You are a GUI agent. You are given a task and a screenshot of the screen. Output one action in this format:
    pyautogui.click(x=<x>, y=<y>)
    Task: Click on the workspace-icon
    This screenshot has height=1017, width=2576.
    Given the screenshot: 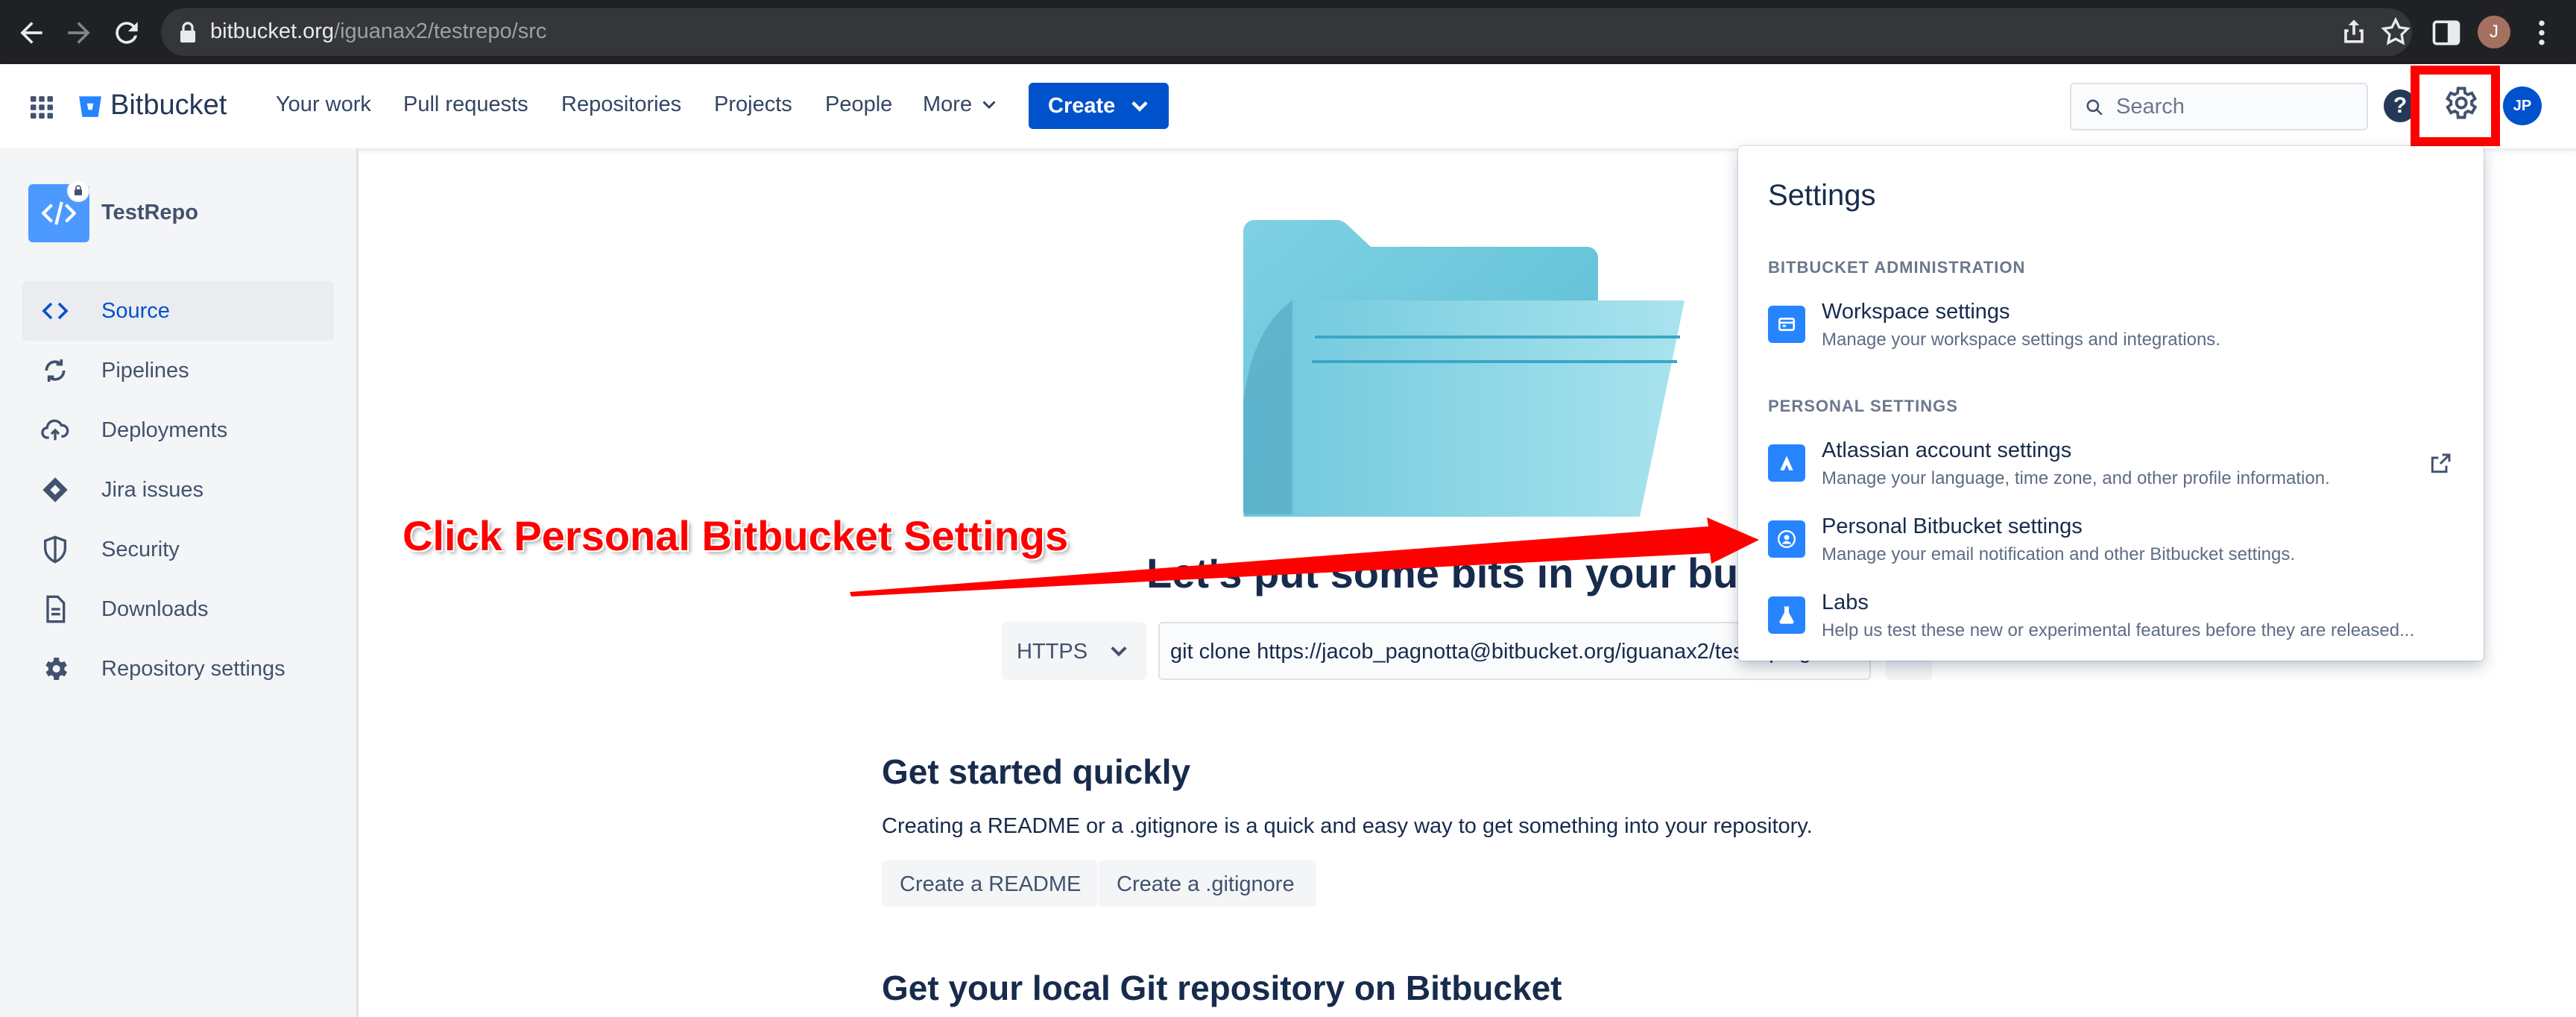 What is the action you would take?
    pyautogui.click(x=1786, y=324)
    